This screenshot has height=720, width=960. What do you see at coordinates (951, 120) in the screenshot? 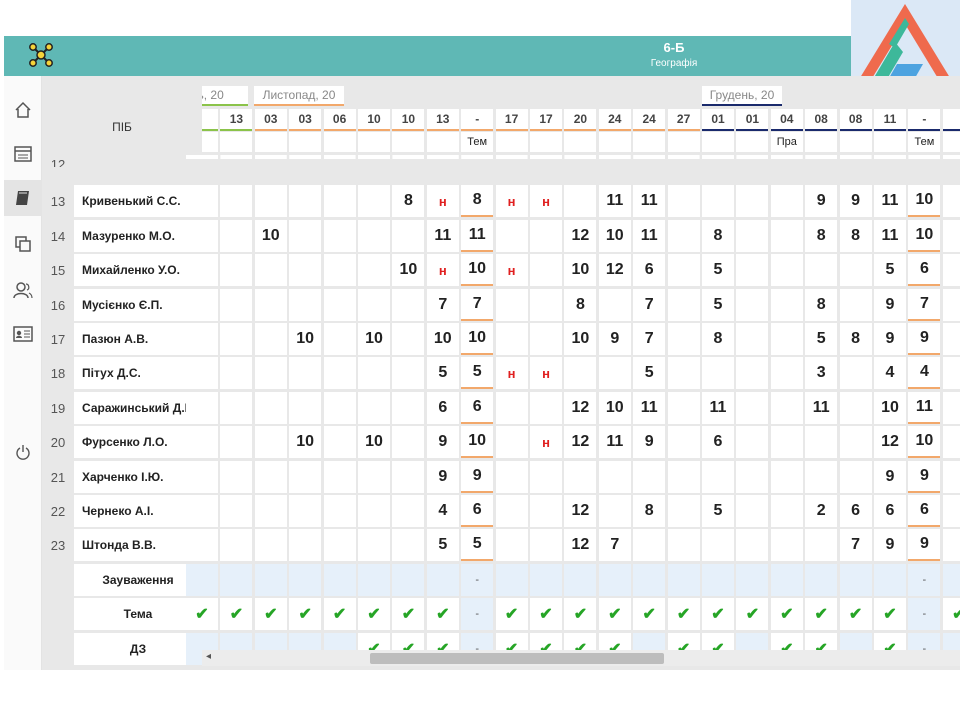
I see `date-header` at bounding box center [951, 120].